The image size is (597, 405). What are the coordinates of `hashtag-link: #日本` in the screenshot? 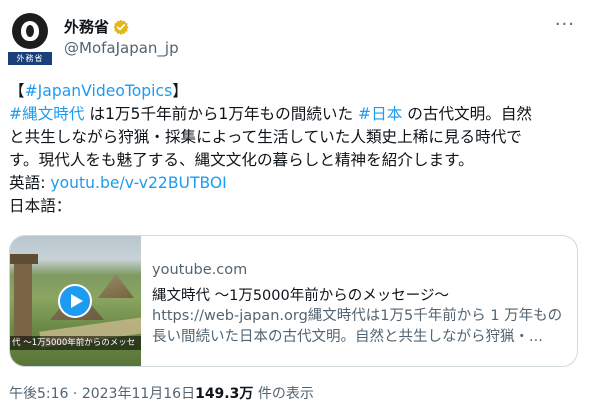 It's located at (380, 114).